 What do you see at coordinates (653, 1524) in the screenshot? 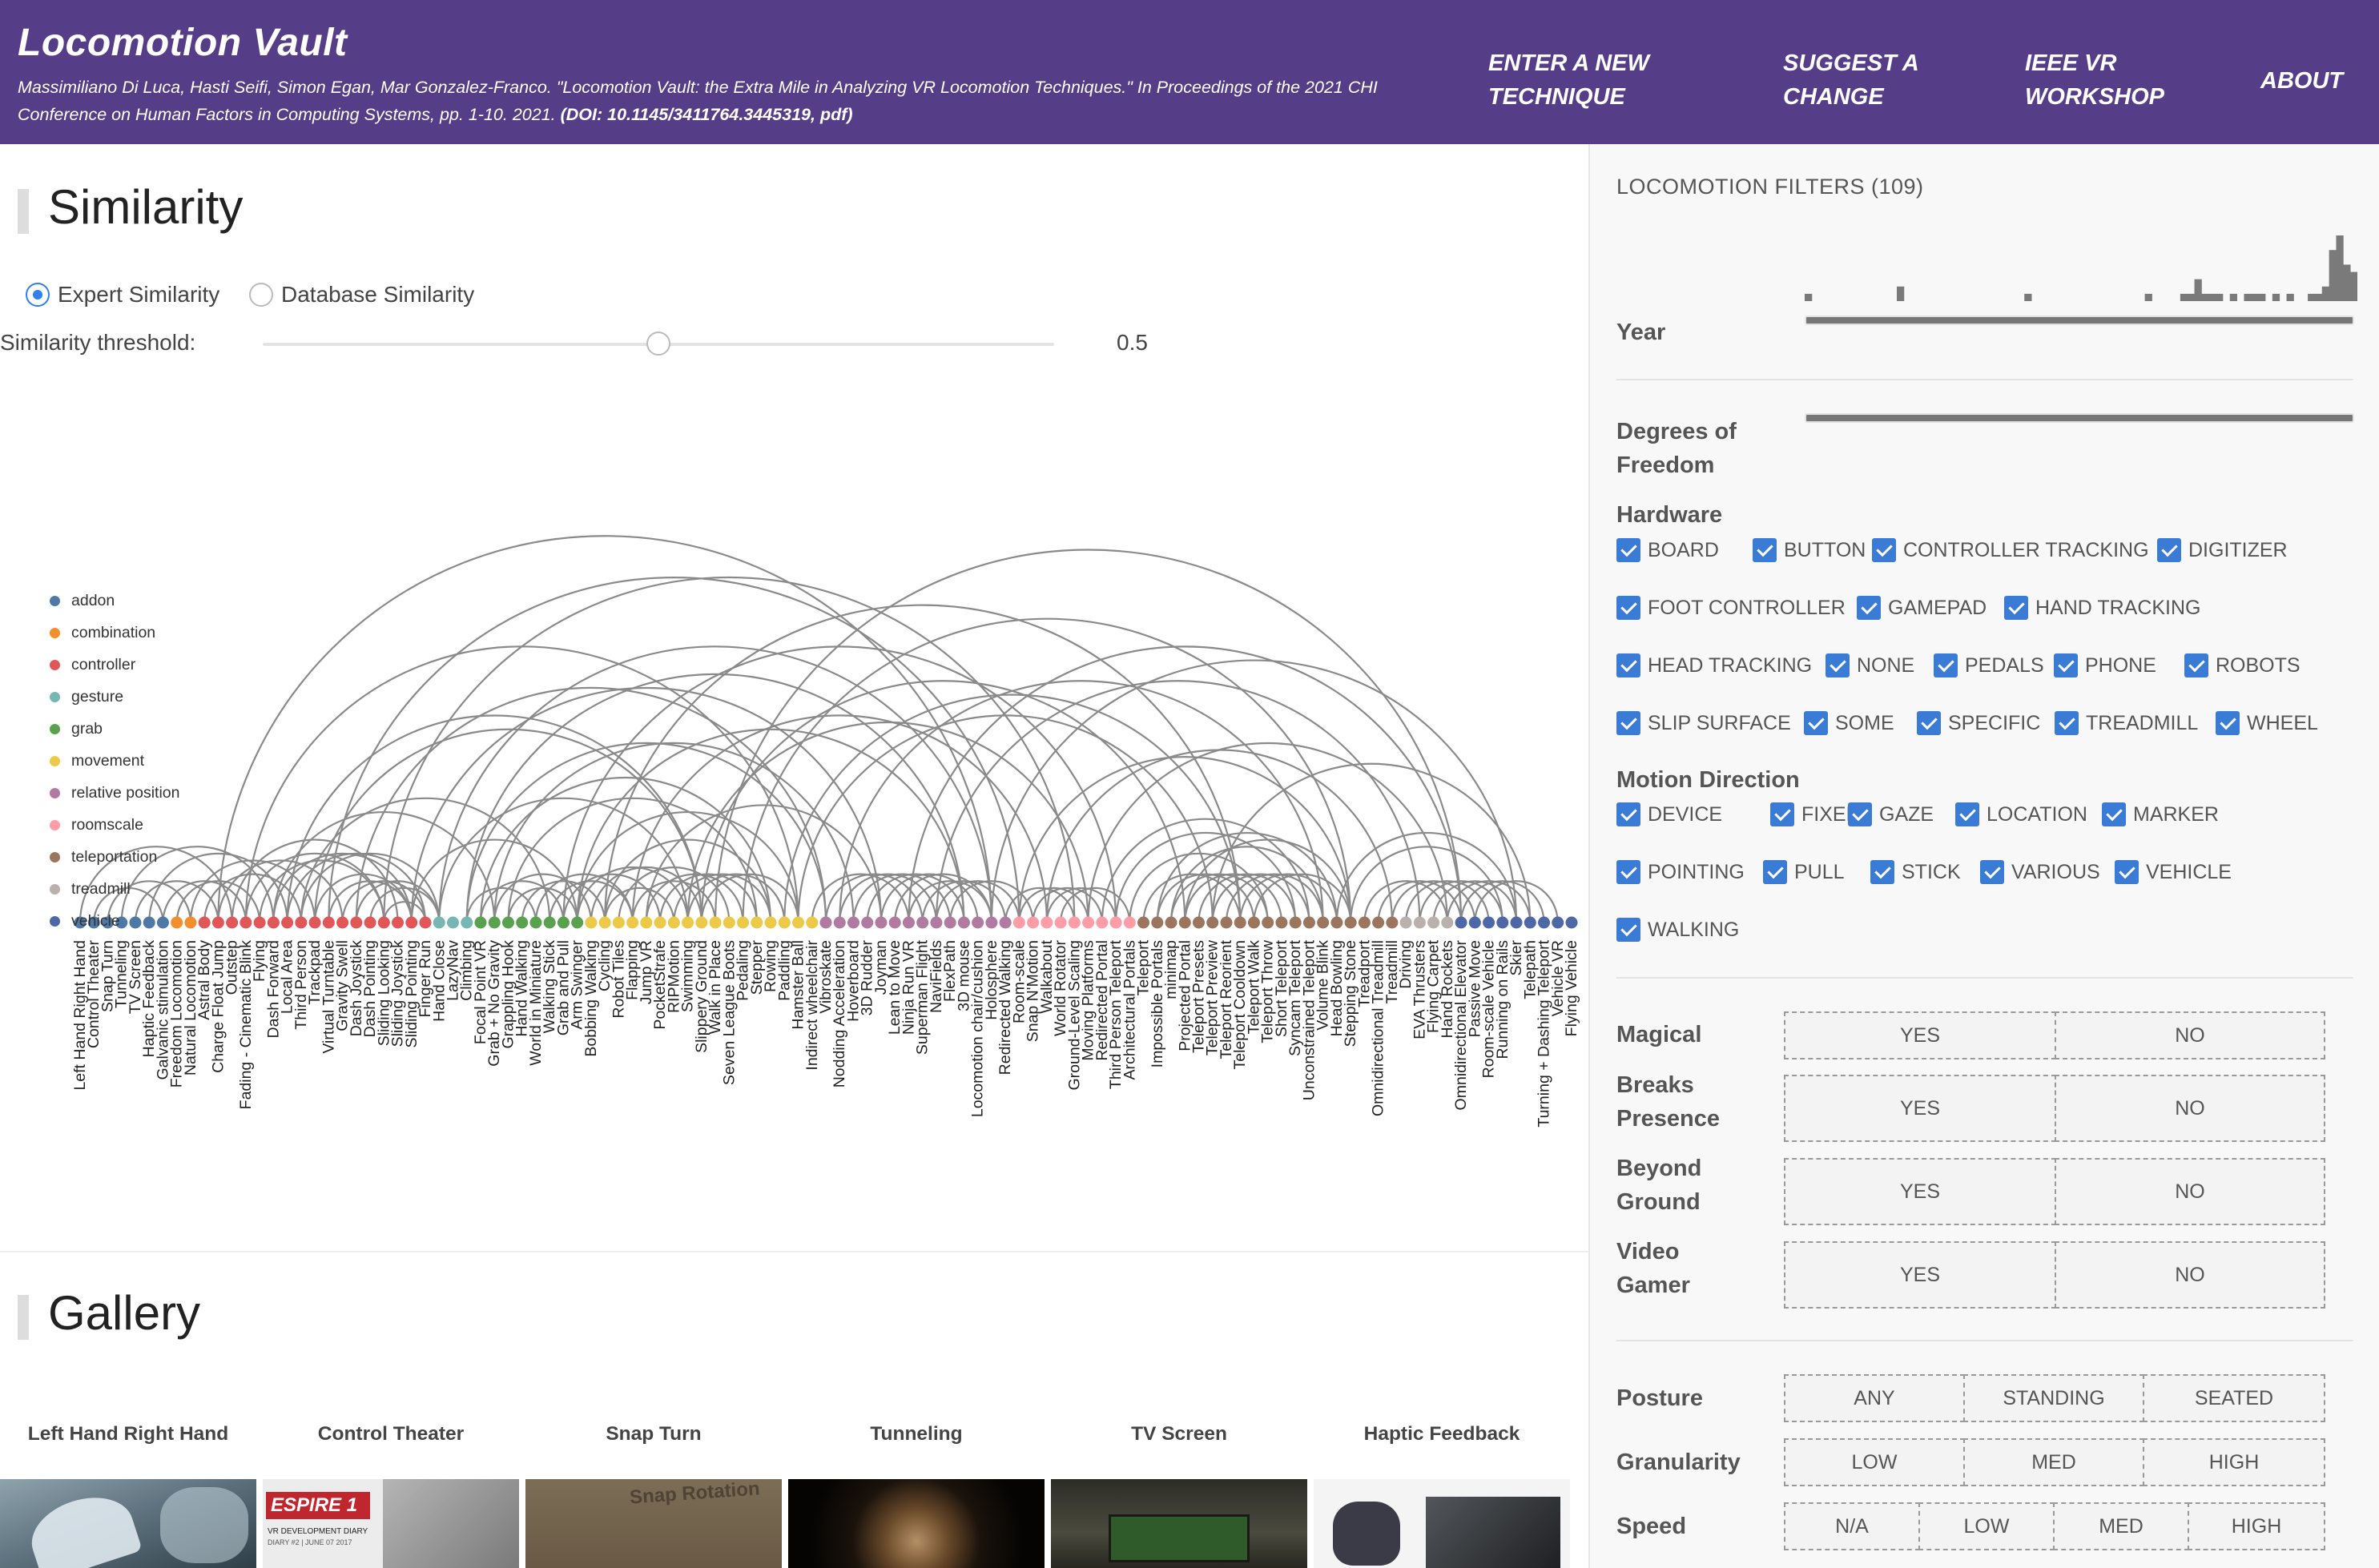
I see `gallery-thumbnail: Snap Rotation` at bounding box center [653, 1524].